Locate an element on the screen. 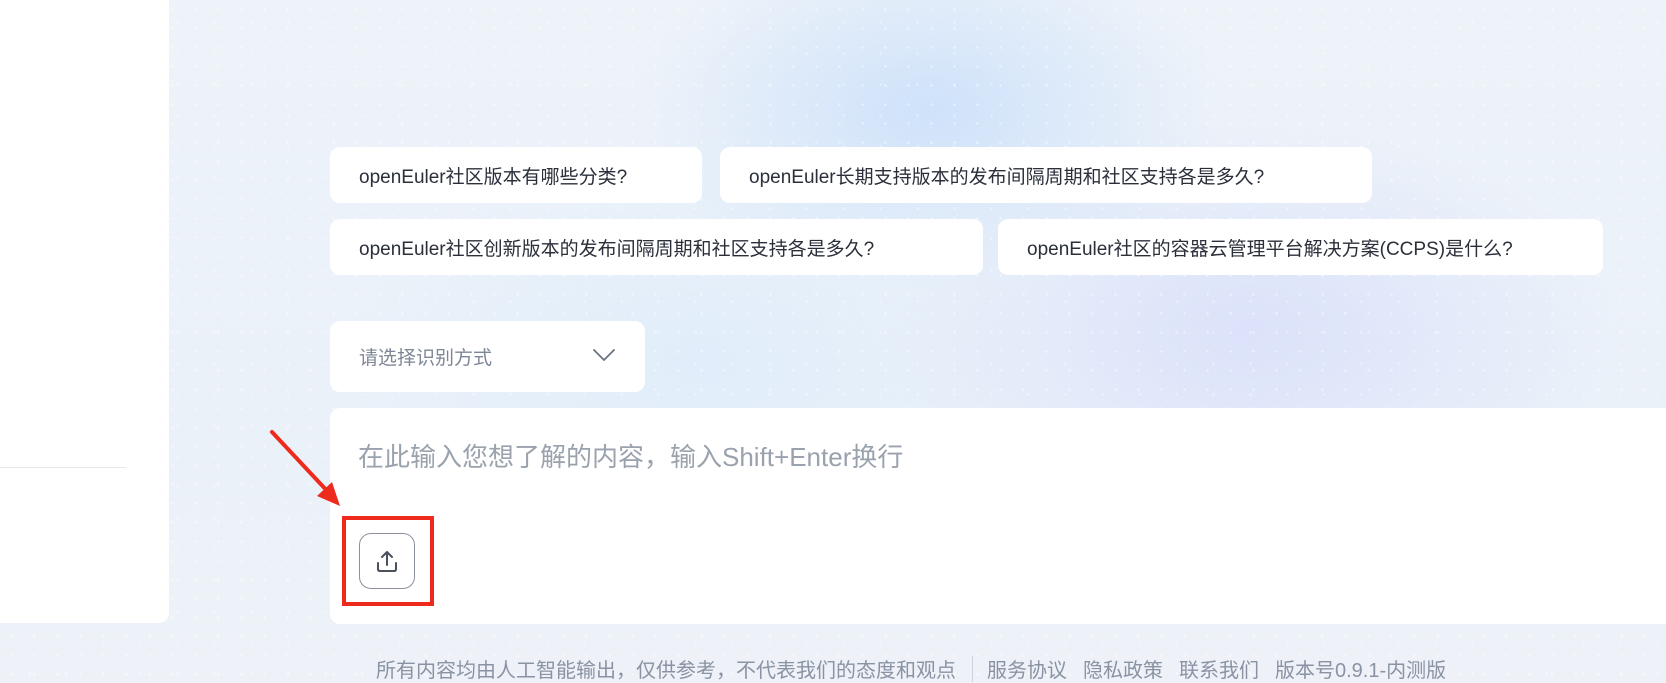 The height and width of the screenshot is (683, 1666). footer-divider is located at coordinates (972, 668).